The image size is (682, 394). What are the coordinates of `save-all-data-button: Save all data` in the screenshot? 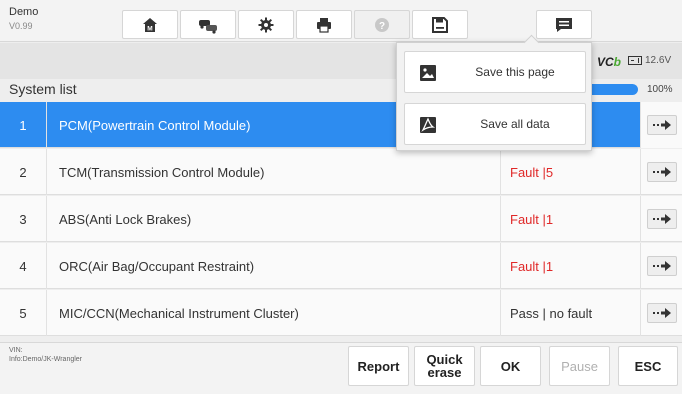 It's located at (495, 124).